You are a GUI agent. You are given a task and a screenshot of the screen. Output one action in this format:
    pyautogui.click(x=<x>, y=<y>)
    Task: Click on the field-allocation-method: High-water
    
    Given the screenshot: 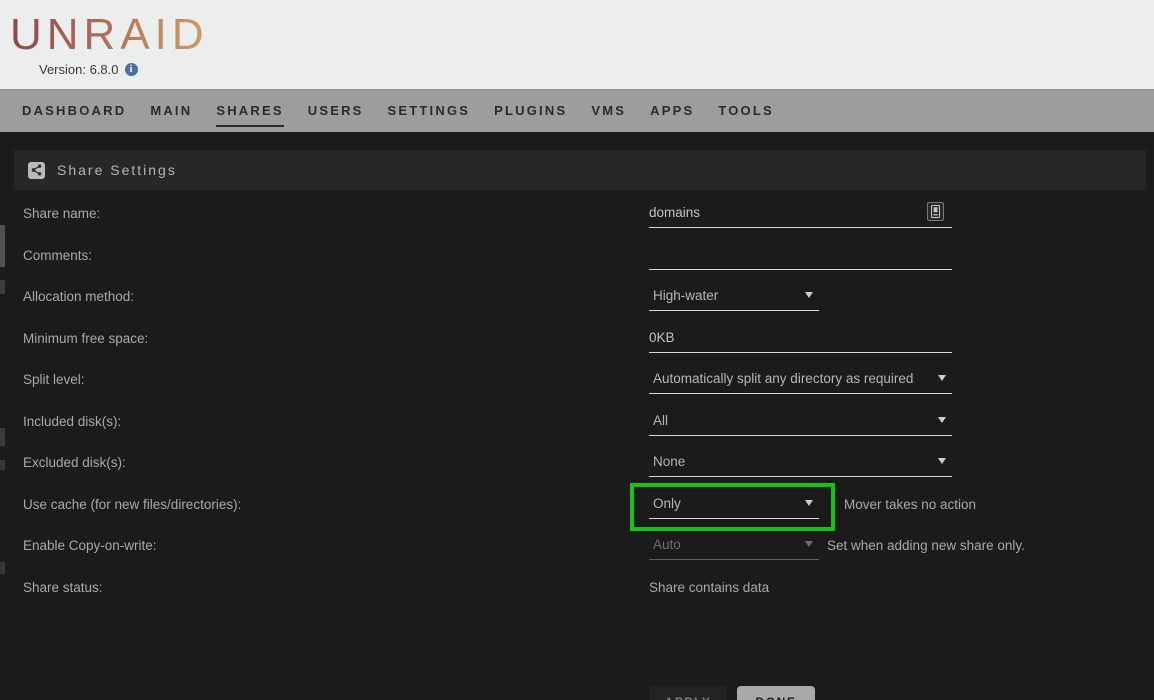 What is the action you would take?
    pyautogui.click(x=734, y=296)
    